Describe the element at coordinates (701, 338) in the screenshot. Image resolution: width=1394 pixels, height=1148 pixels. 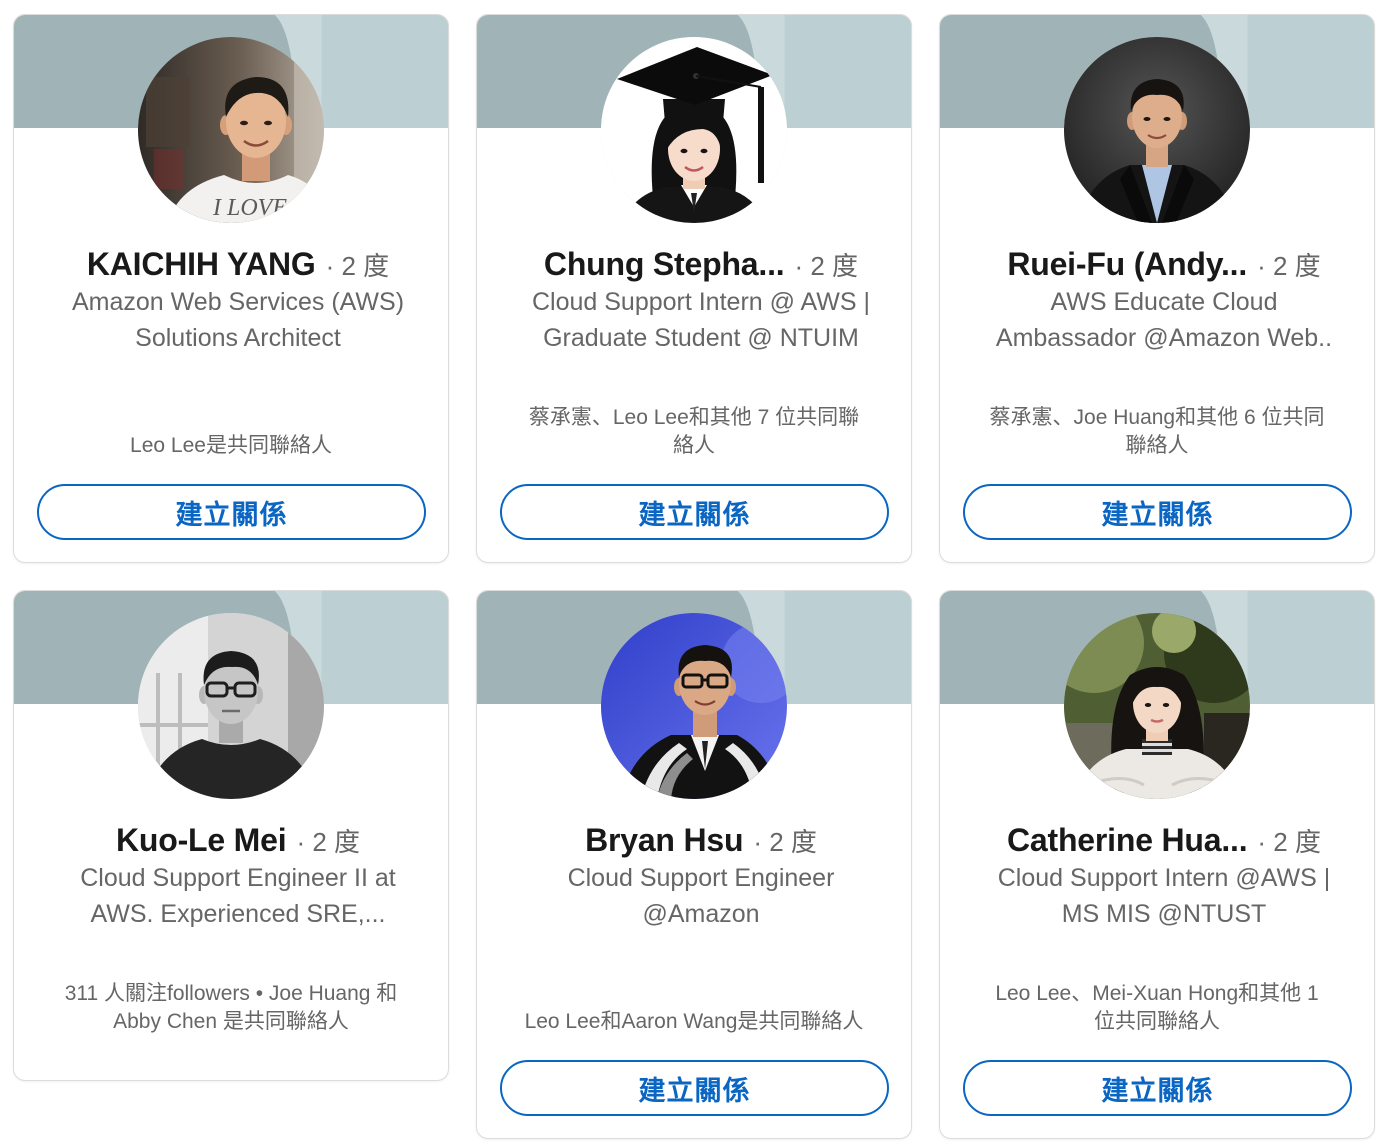
I see `headline-line: Graduate Student @ NTUIM` at that location.